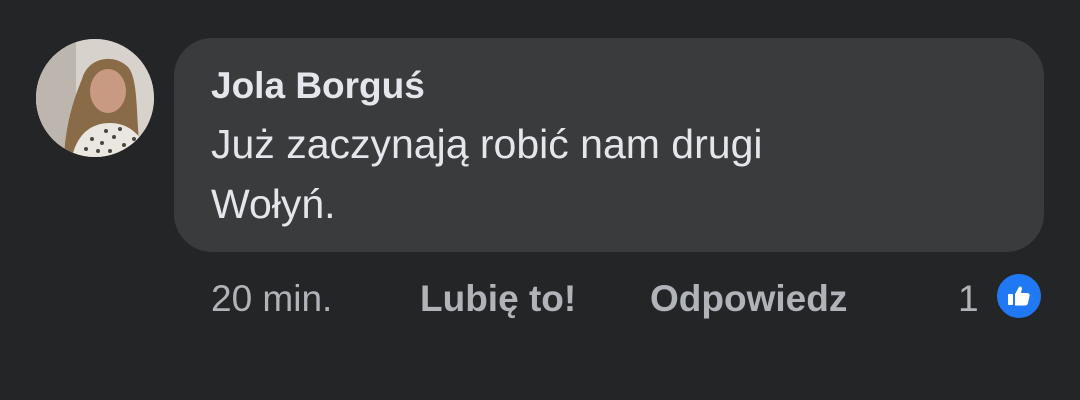  I want to click on reply-button: Odpowiedz, so click(748, 299).